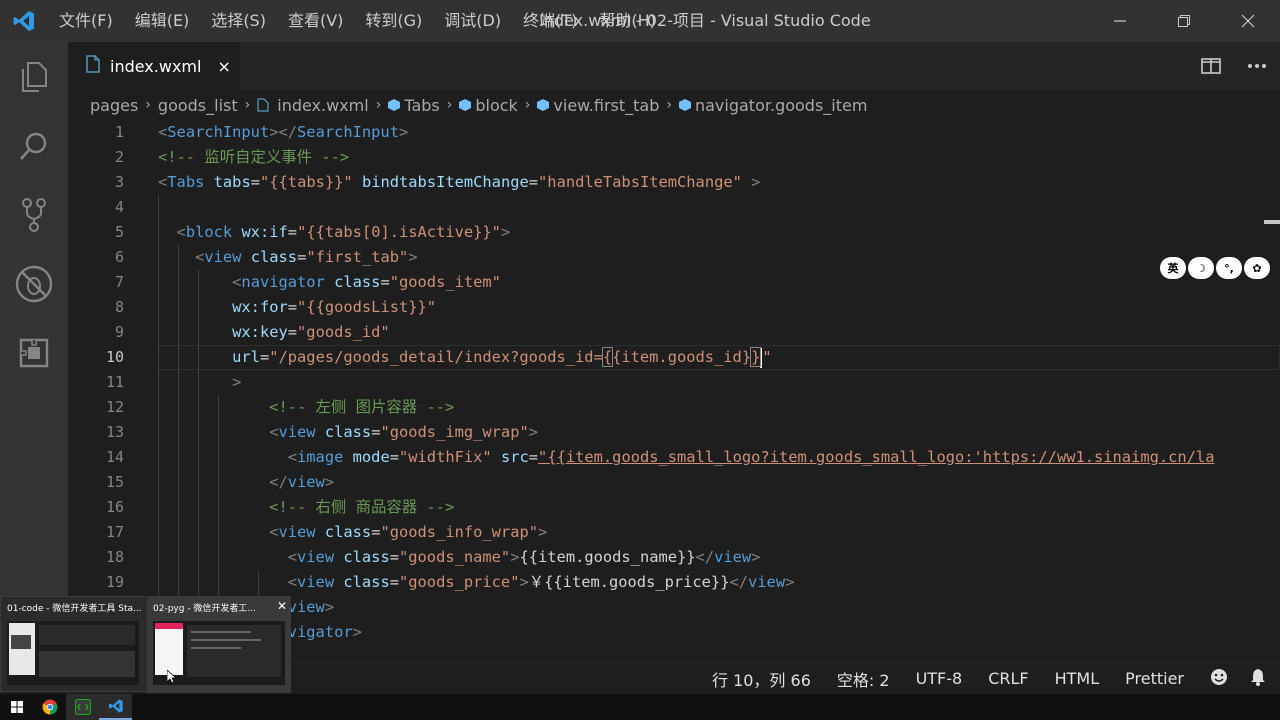 The height and width of the screenshot is (720, 1280). What do you see at coordinates (114, 407) in the screenshot?
I see `line-number: 12` at bounding box center [114, 407].